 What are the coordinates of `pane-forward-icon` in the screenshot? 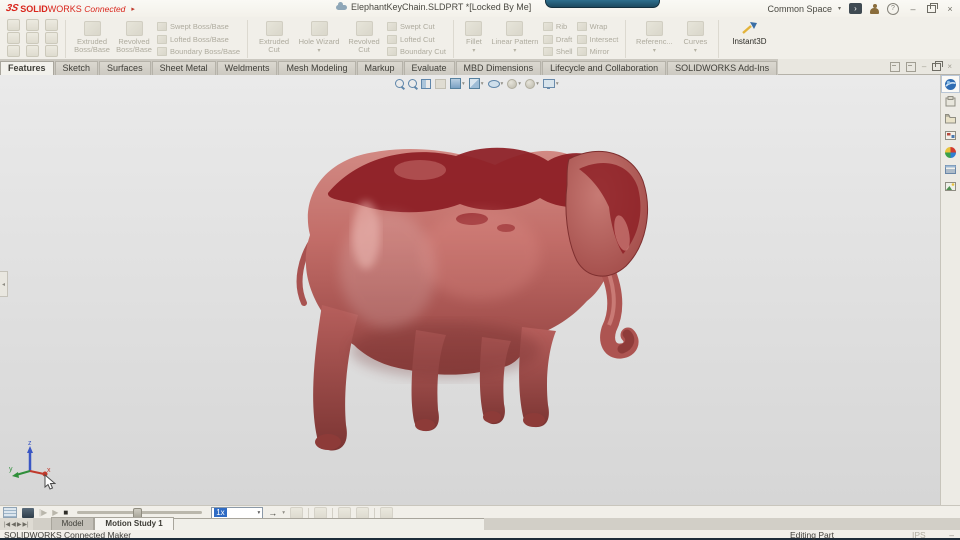 It's located at (910, 66).